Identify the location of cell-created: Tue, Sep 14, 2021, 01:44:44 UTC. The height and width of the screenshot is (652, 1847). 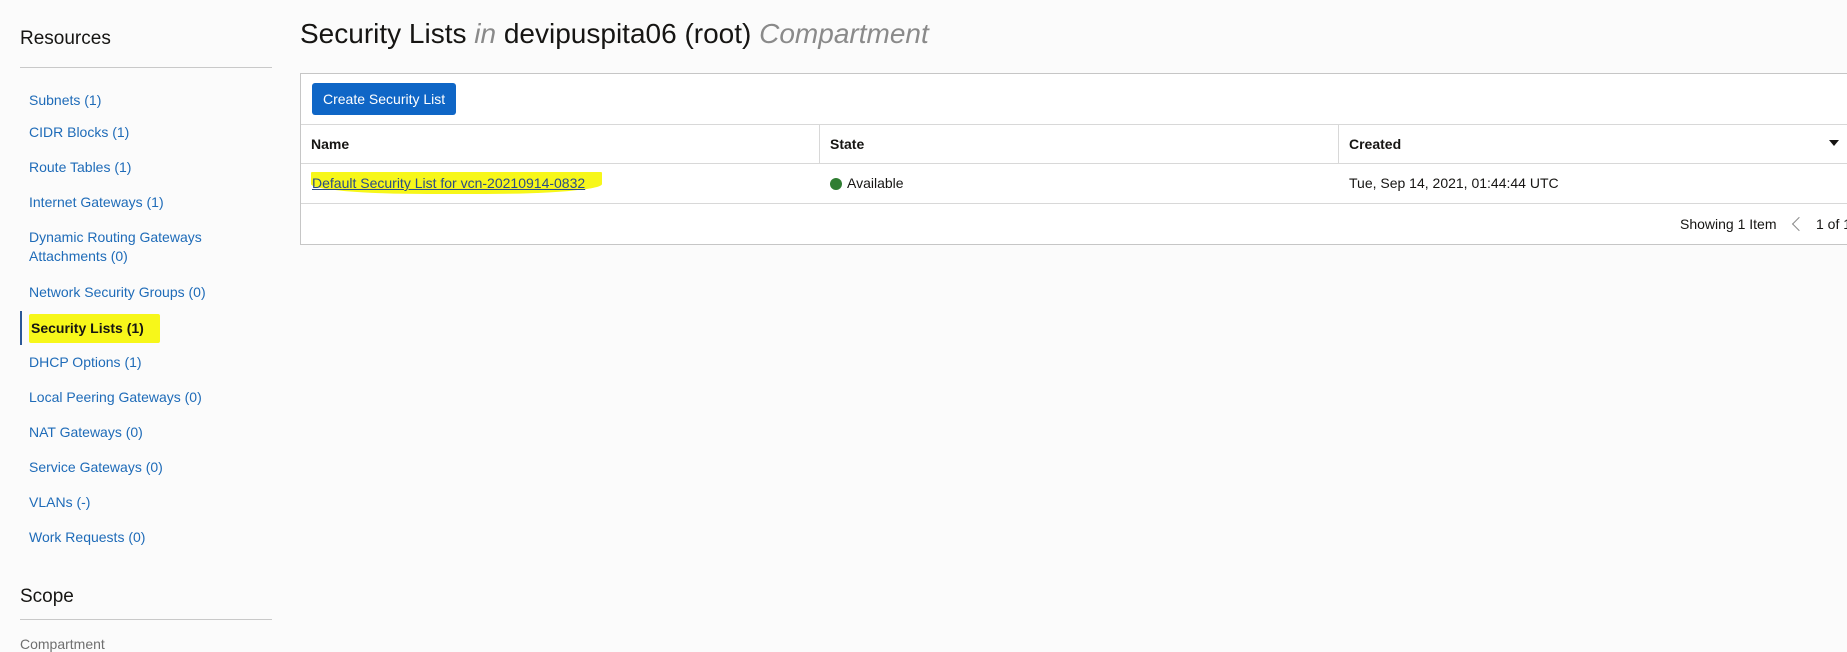
(1454, 183).